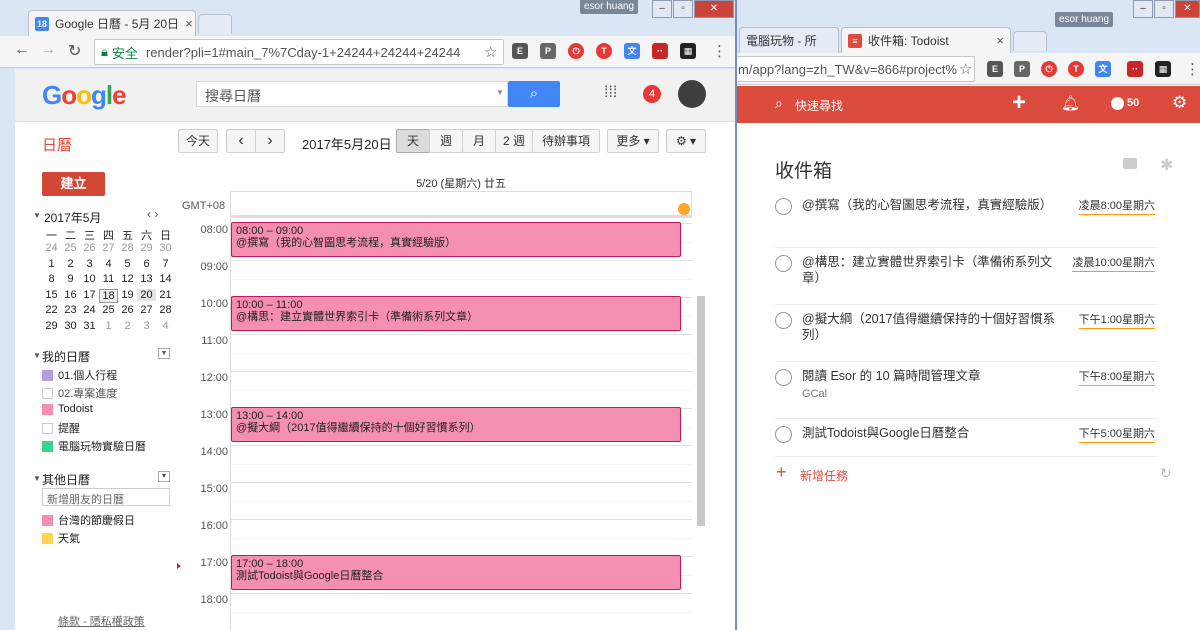 The image size is (1200, 630). I want to click on more-button: 更多 ▾, so click(633, 141).